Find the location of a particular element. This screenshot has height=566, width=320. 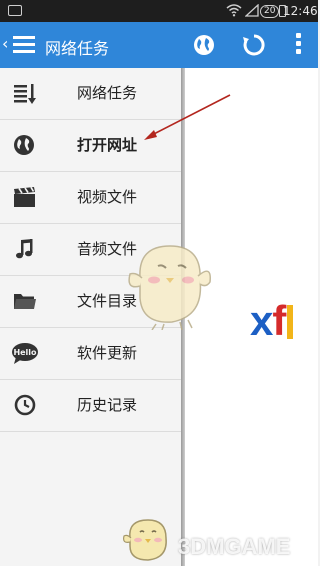

mascot-watermark is located at coordinates (169, 287).